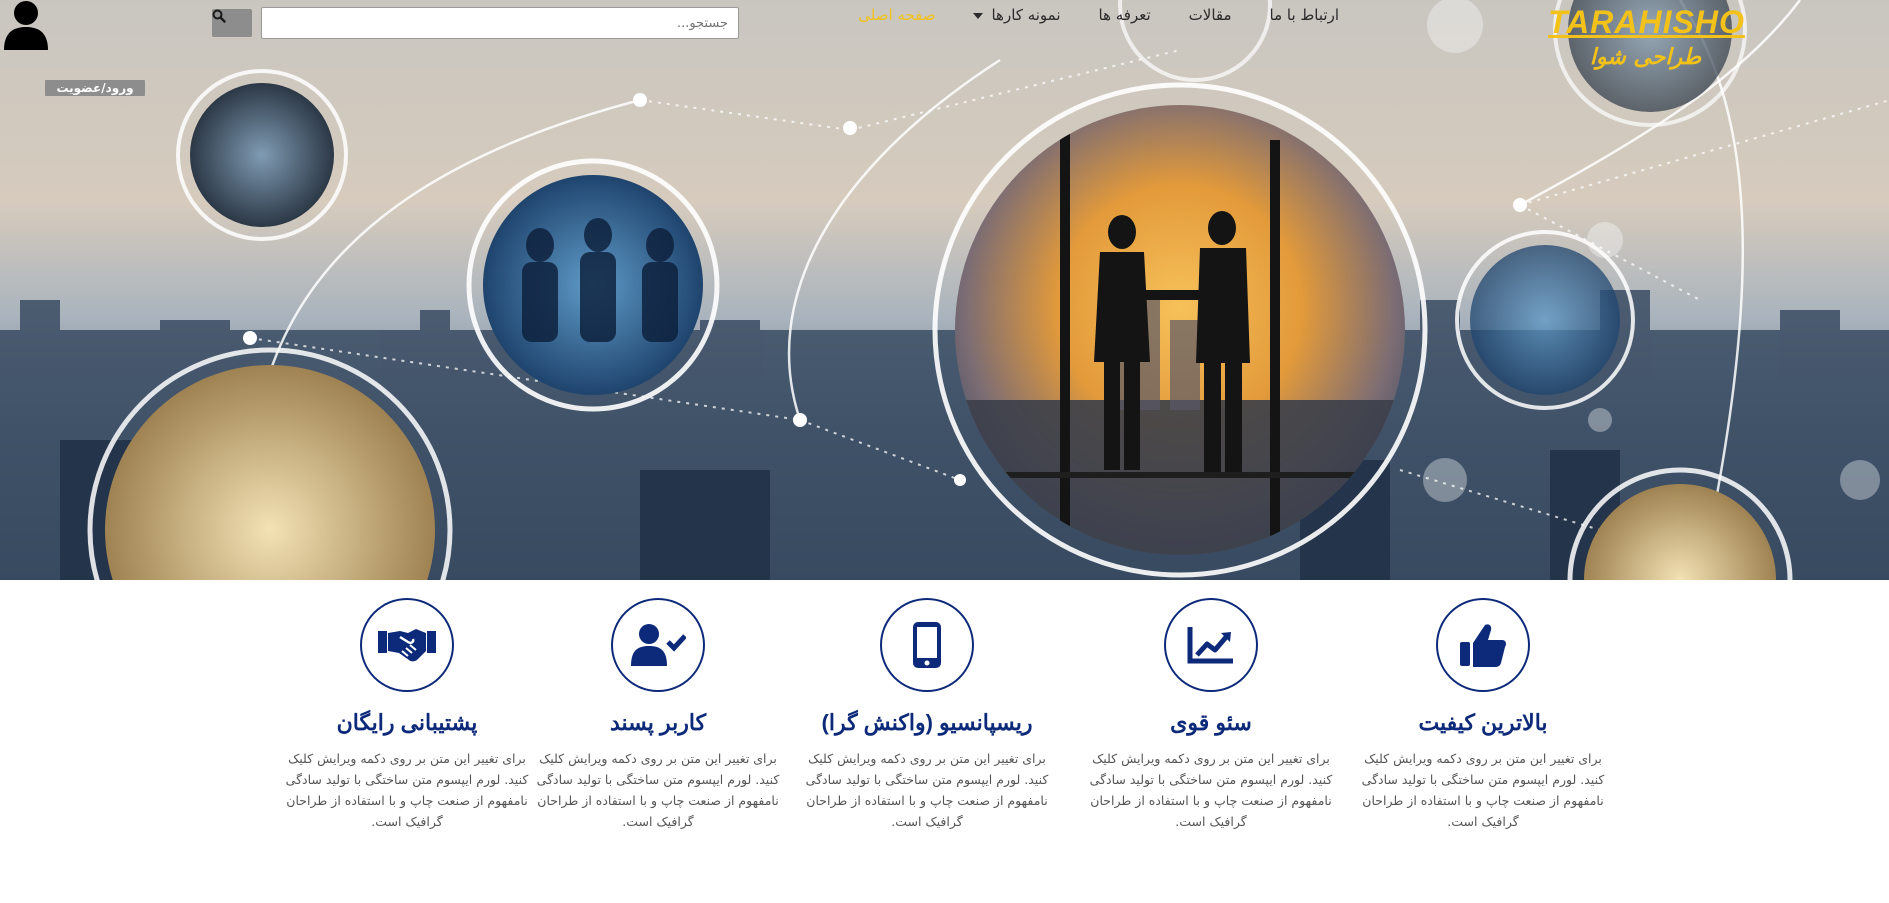 This screenshot has height=903, width=1889. I want to click on handshake-icon, so click(407, 645).